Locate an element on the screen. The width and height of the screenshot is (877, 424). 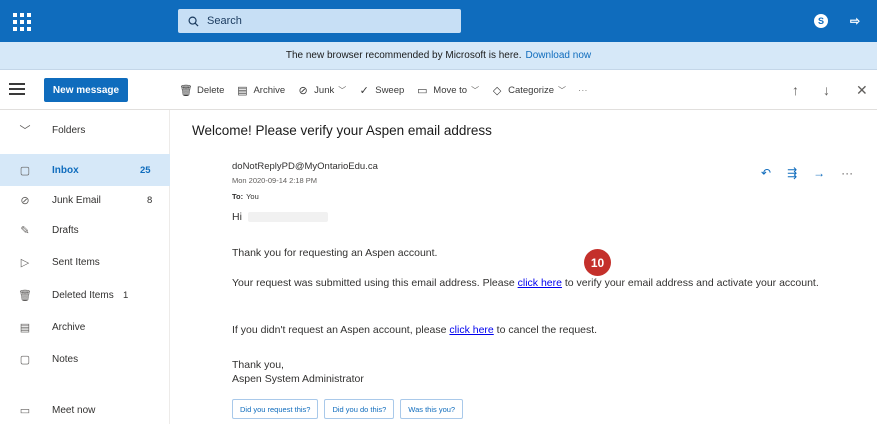
forward-icon: → is located at coordinates (819, 173).